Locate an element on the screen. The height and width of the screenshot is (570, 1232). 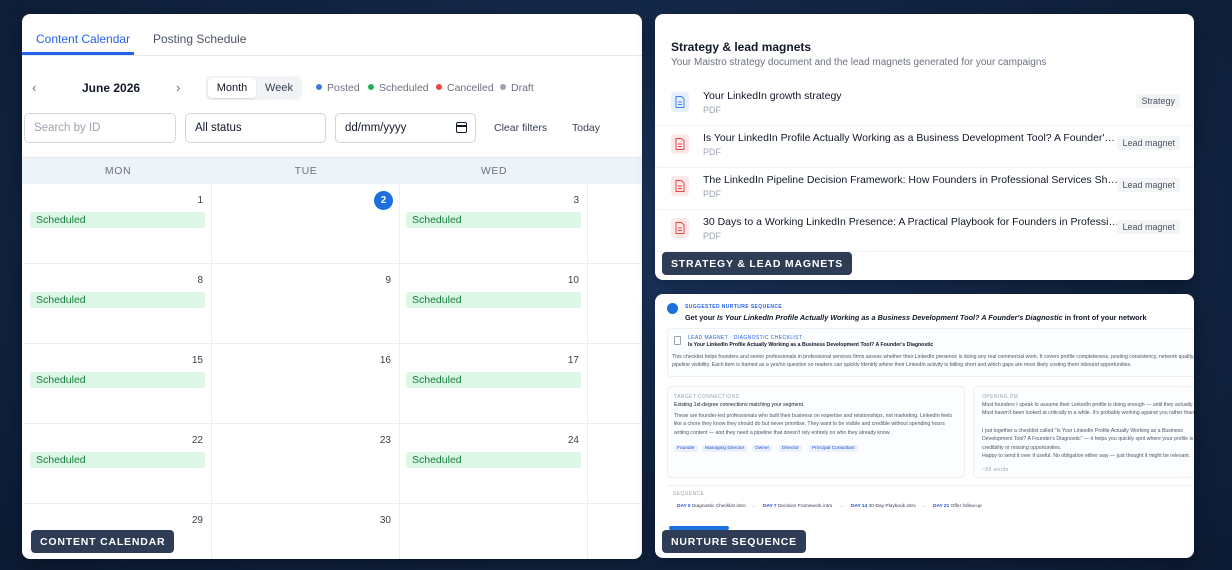
target-connections-label: TARGET CONNECTIONS is located at coordinates (707, 397).